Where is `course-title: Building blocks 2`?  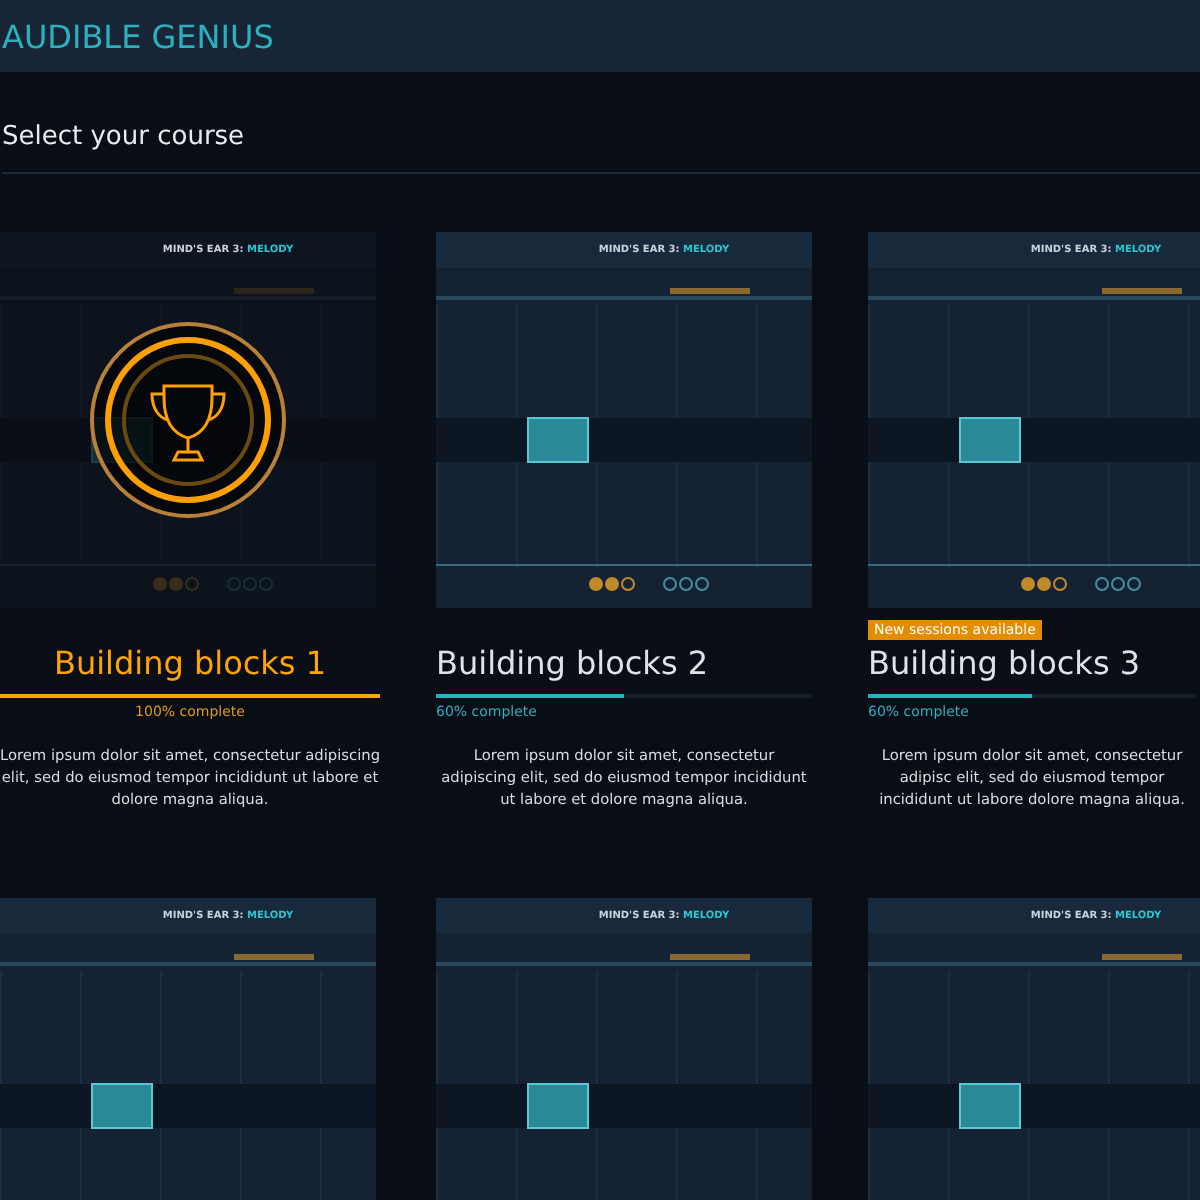 course-title: Building blocks 2 is located at coordinates (624, 663).